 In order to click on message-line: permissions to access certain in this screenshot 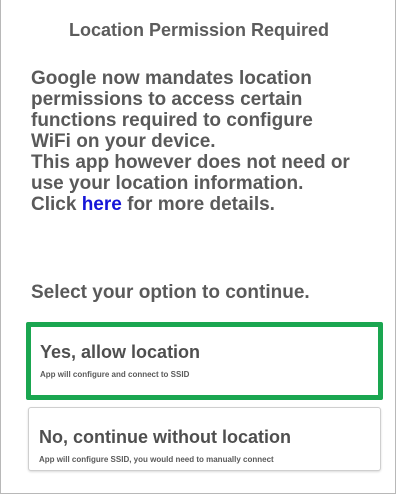, I will do `click(167, 99)`.